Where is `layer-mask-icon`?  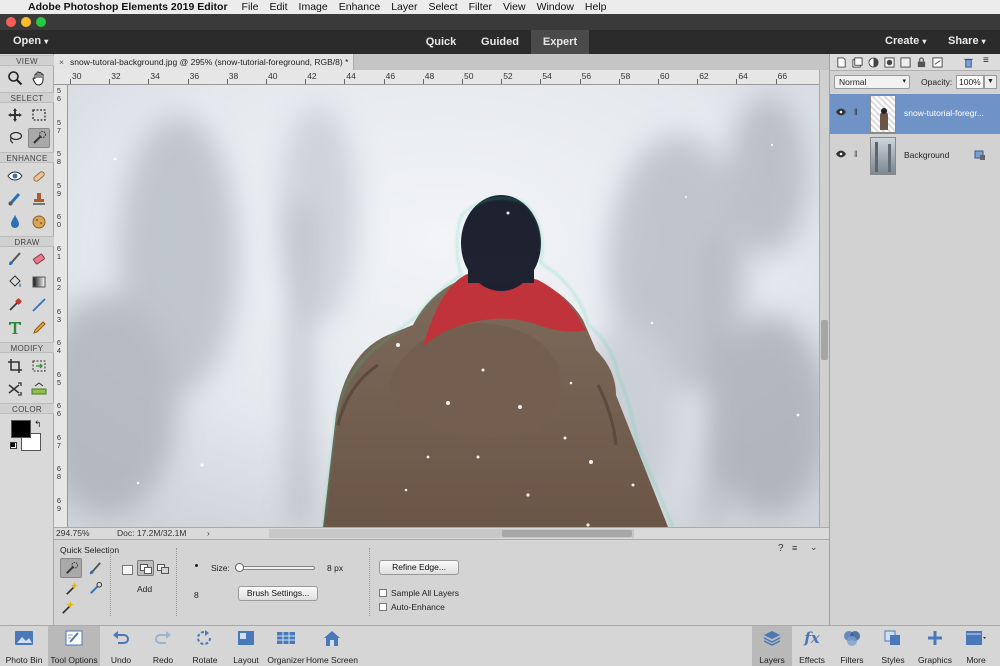 layer-mask-icon is located at coordinates (889, 62).